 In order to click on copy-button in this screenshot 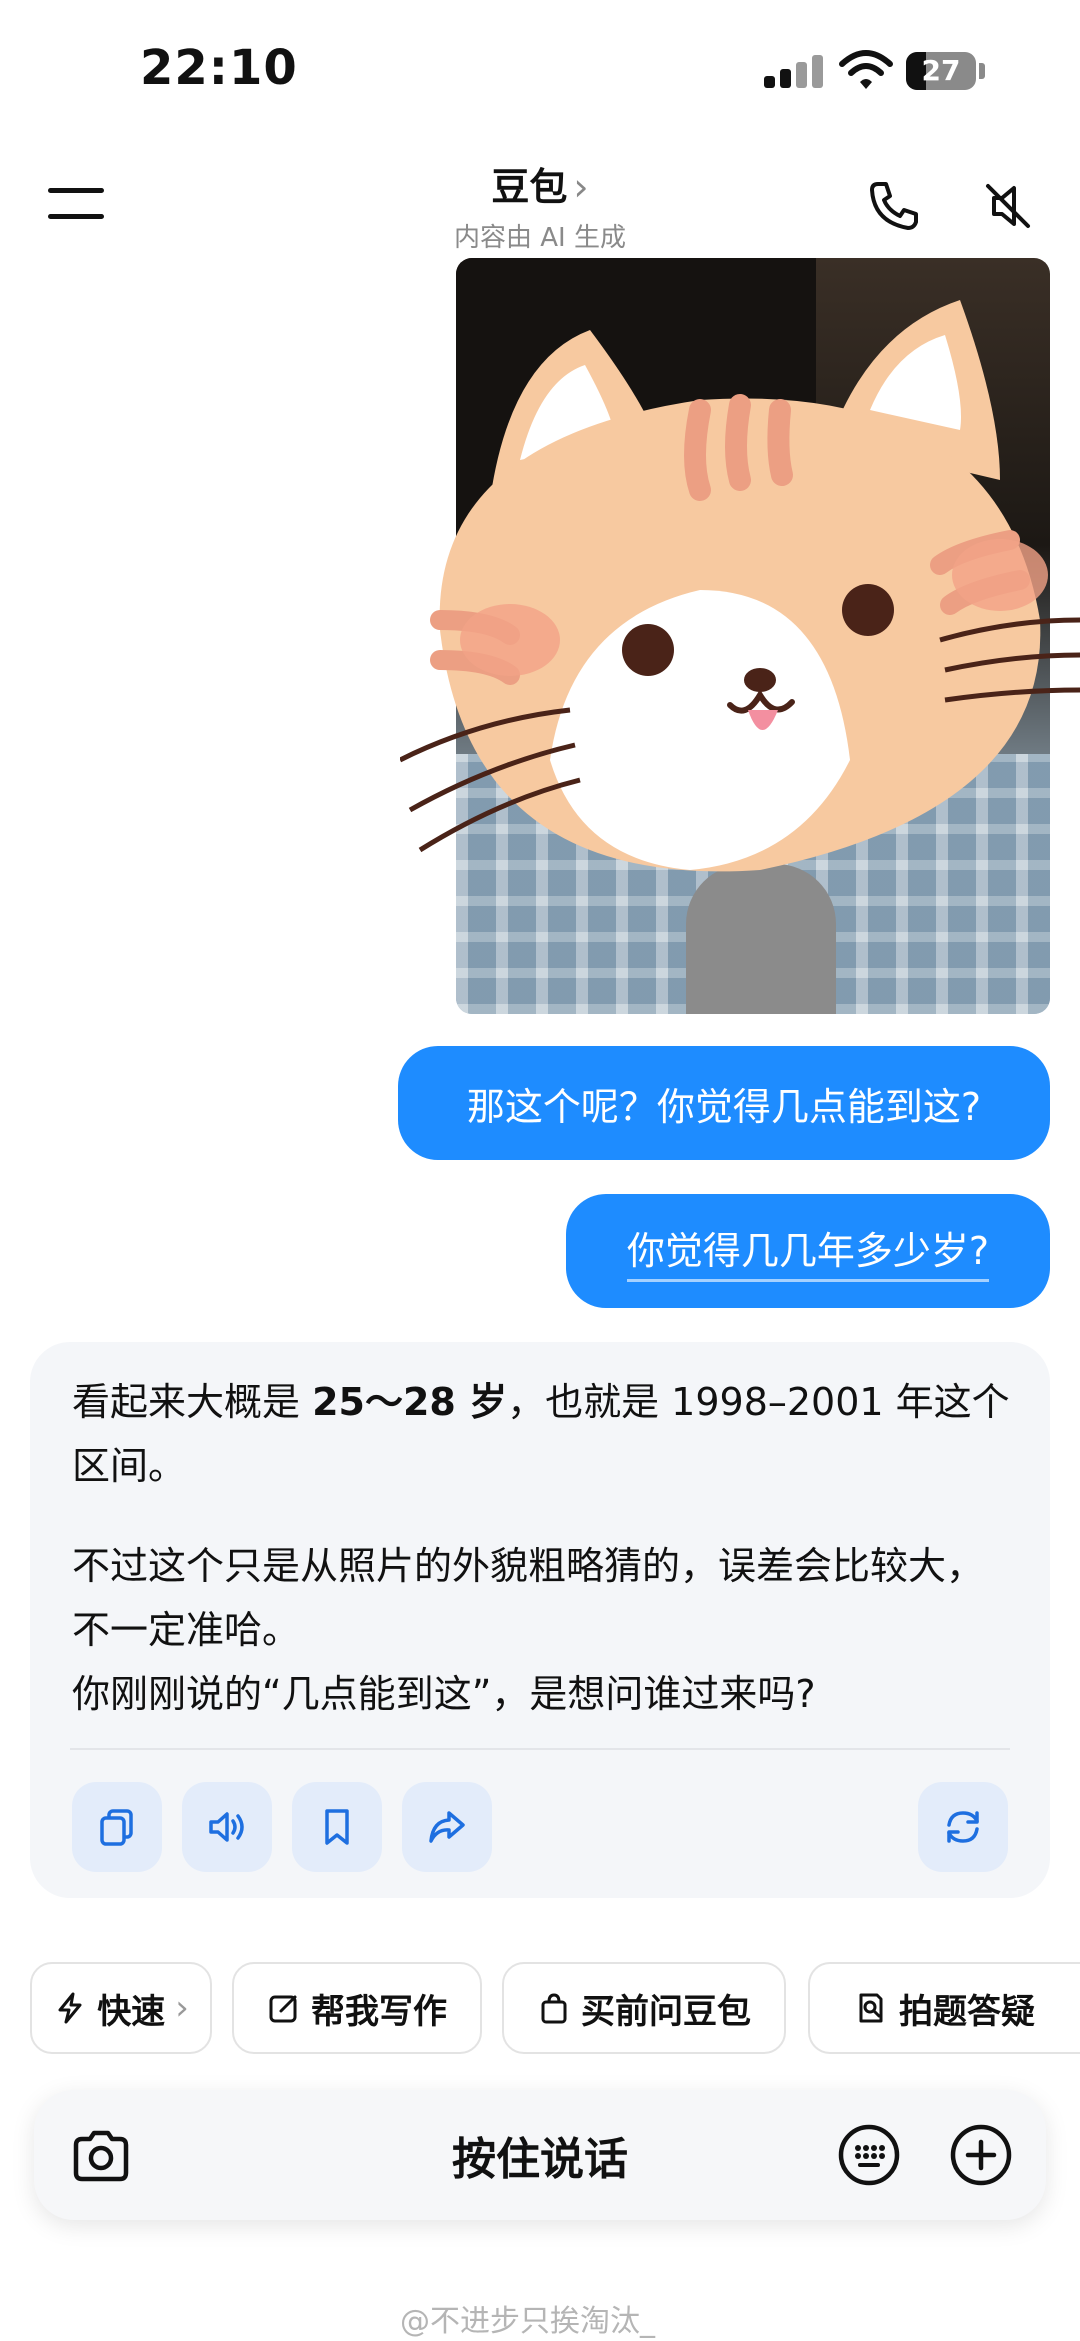, I will do `click(117, 1827)`.